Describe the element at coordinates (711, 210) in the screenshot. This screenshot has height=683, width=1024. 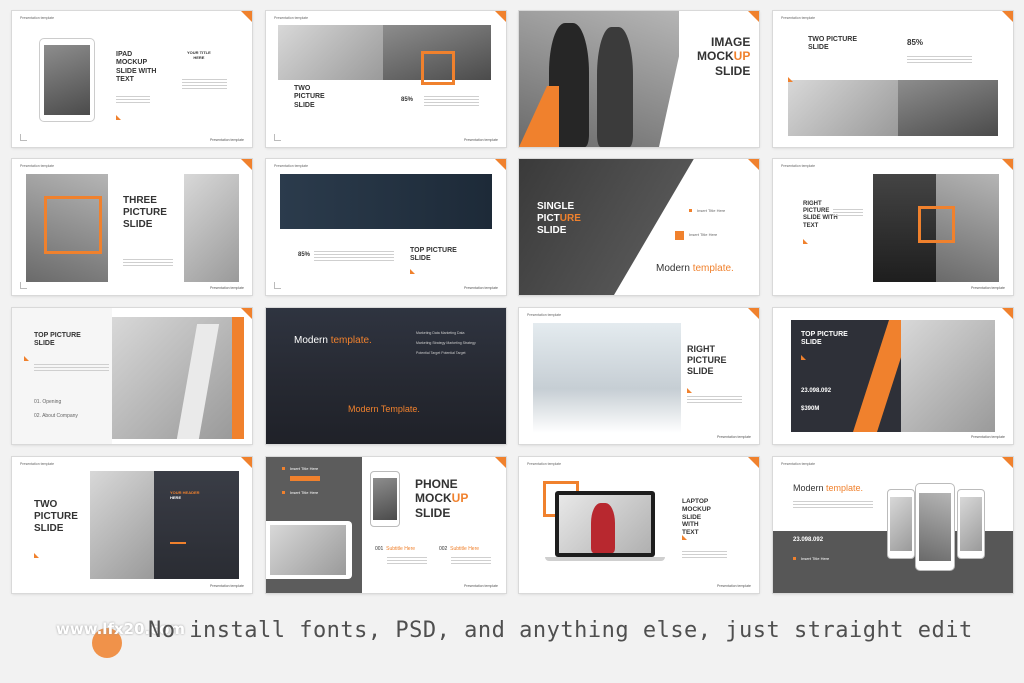
I see `insert-title-1: Insert Title Here` at that location.